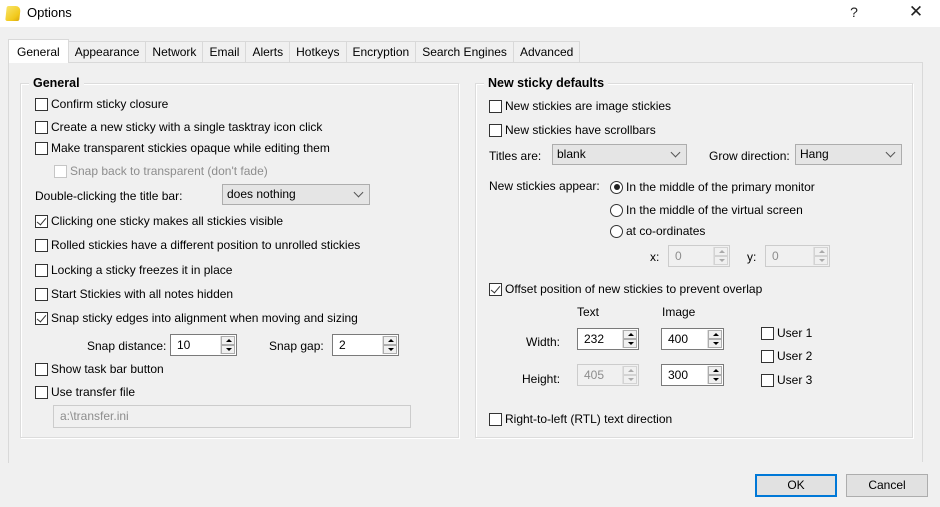 The width and height of the screenshot is (940, 507). I want to click on help-button: ?, so click(854, 12).